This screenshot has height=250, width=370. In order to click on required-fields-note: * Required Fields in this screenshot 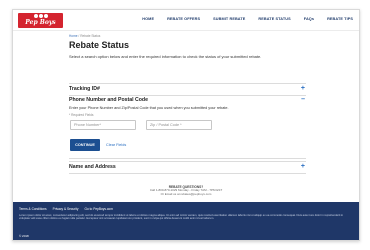, I will do `click(81, 115)`.